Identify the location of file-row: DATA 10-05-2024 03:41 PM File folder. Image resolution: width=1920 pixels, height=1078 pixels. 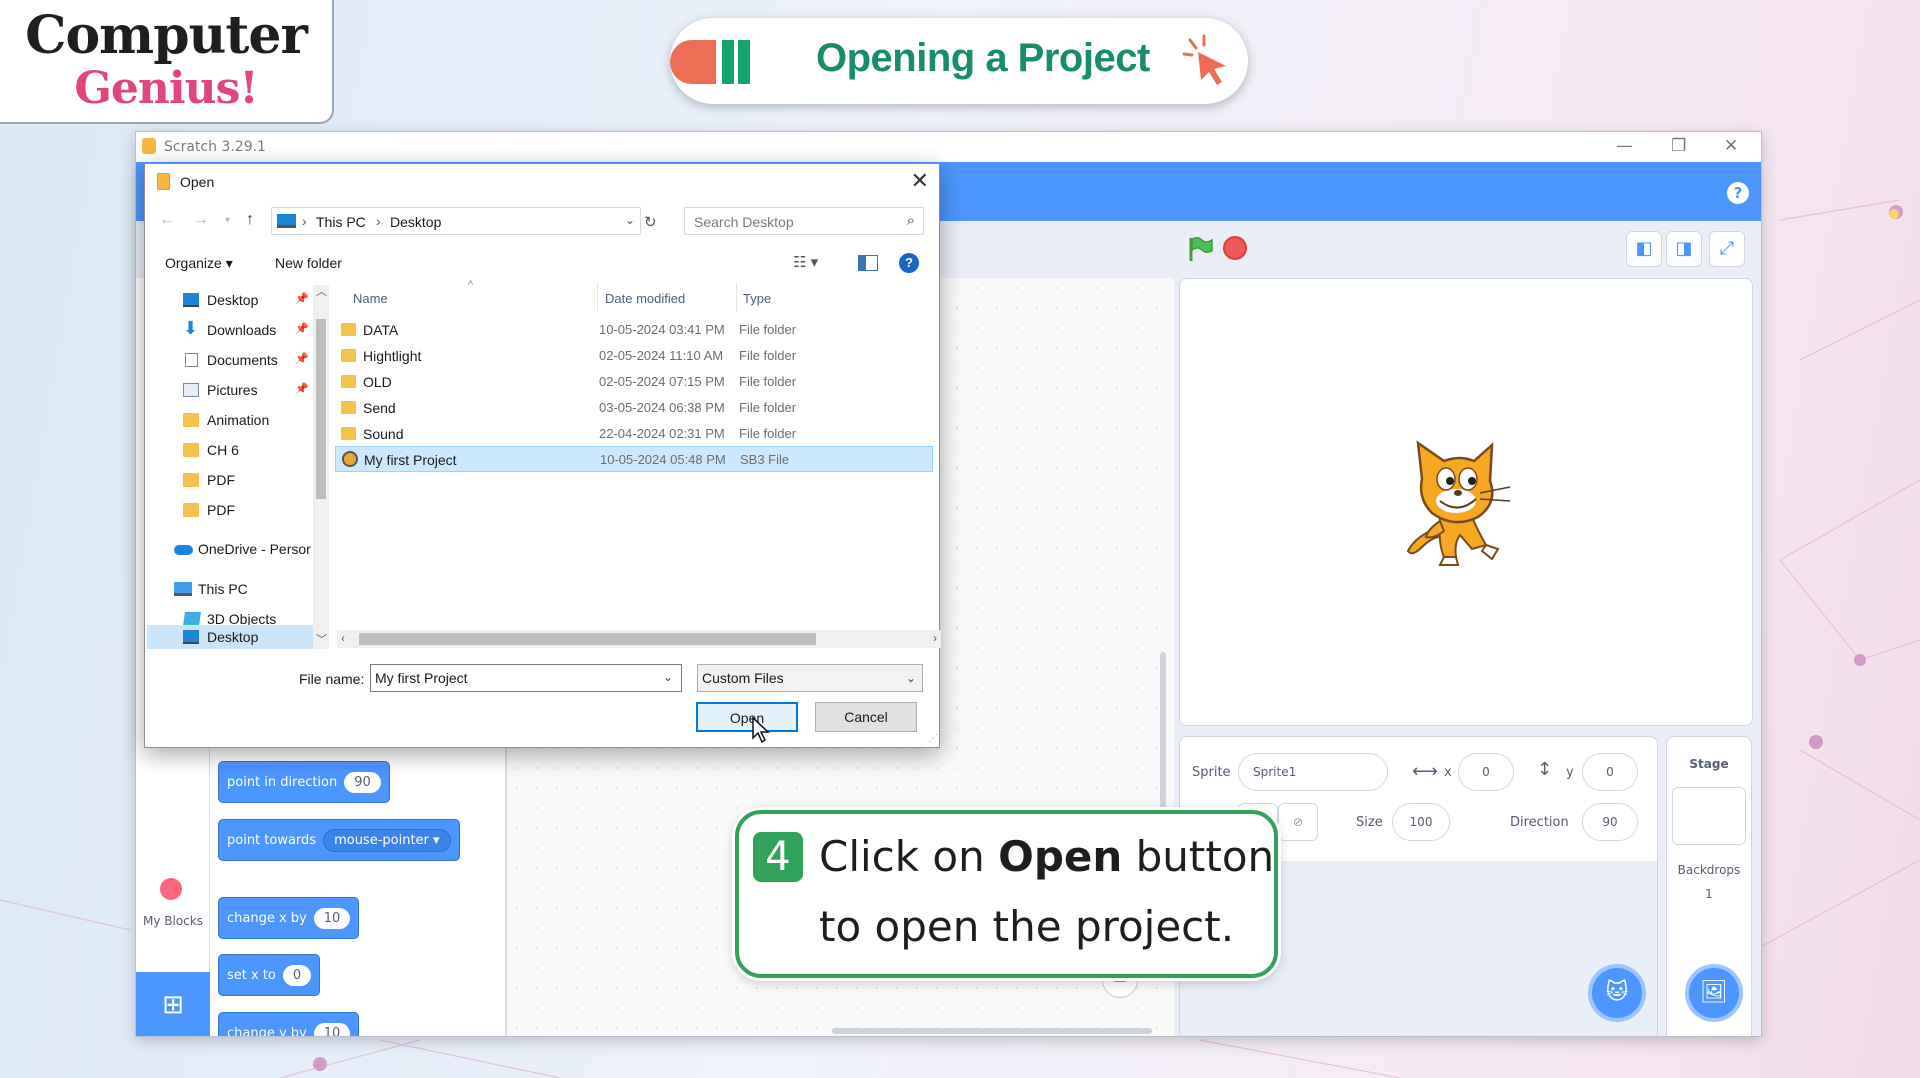
(634, 330).